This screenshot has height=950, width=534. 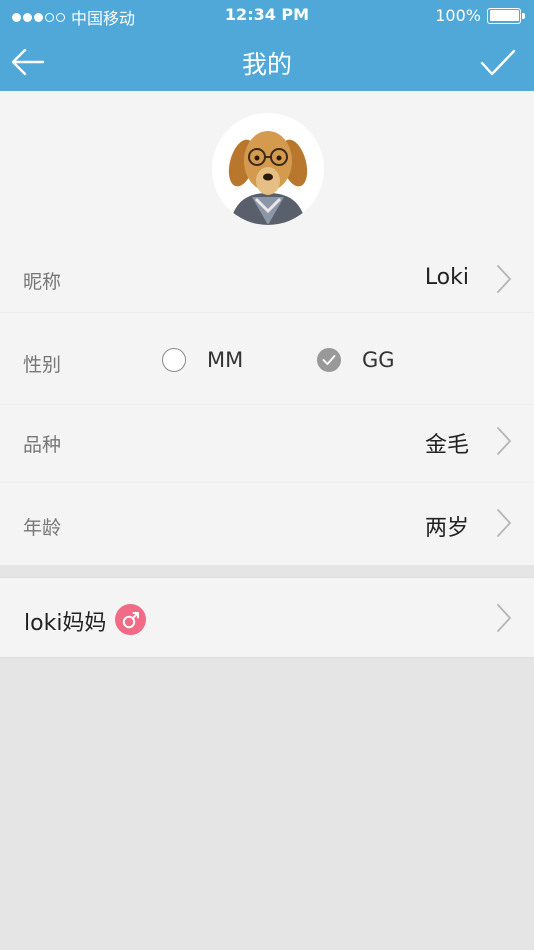 I want to click on breed-value: 金毛, so click(x=446, y=445).